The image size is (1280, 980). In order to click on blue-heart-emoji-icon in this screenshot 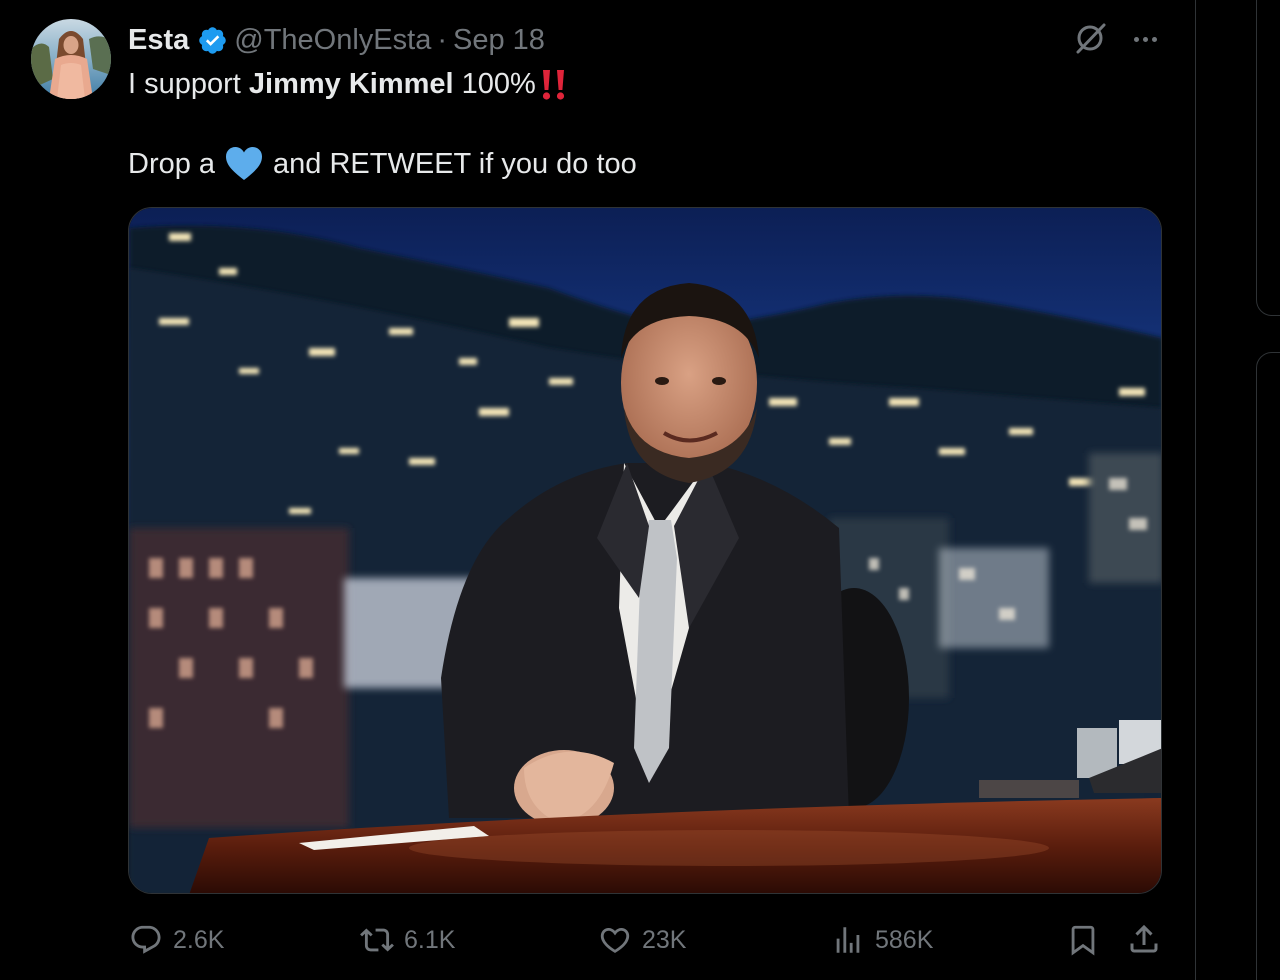, I will do `click(244, 164)`.